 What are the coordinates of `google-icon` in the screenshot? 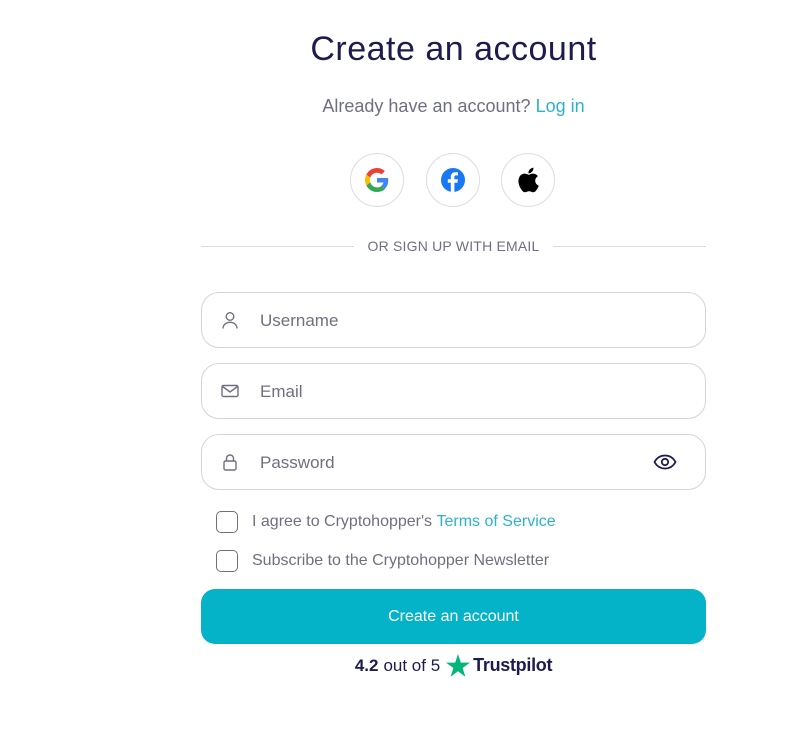 It's located at (377, 180).